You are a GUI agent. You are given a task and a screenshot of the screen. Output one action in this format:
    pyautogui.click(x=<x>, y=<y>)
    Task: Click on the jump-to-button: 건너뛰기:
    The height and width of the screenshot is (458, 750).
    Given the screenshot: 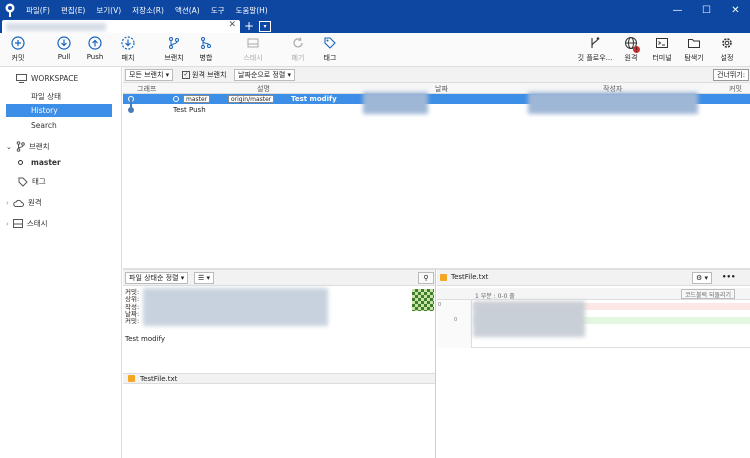 What is the action you would take?
    pyautogui.click(x=731, y=75)
    